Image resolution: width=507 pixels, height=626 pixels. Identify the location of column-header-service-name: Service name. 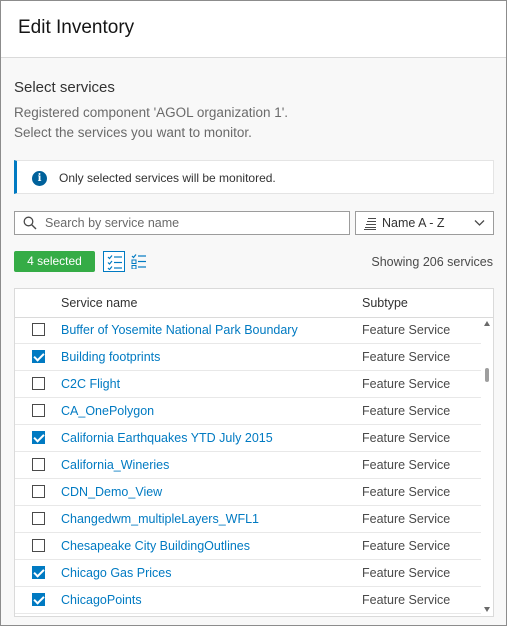
(99, 303).